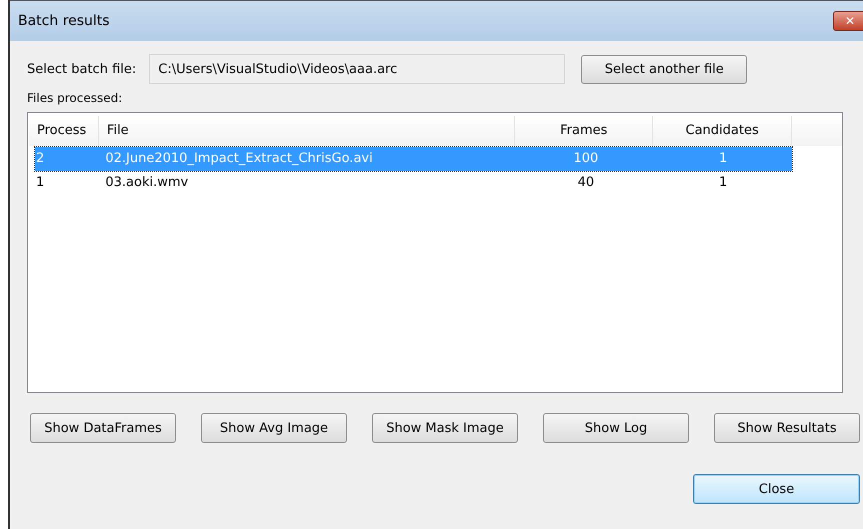 The image size is (863, 529). What do you see at coordinates (787, 428) in the screenshot?
I see `action-button: Show Resultats` at bounding box center [787, 428].